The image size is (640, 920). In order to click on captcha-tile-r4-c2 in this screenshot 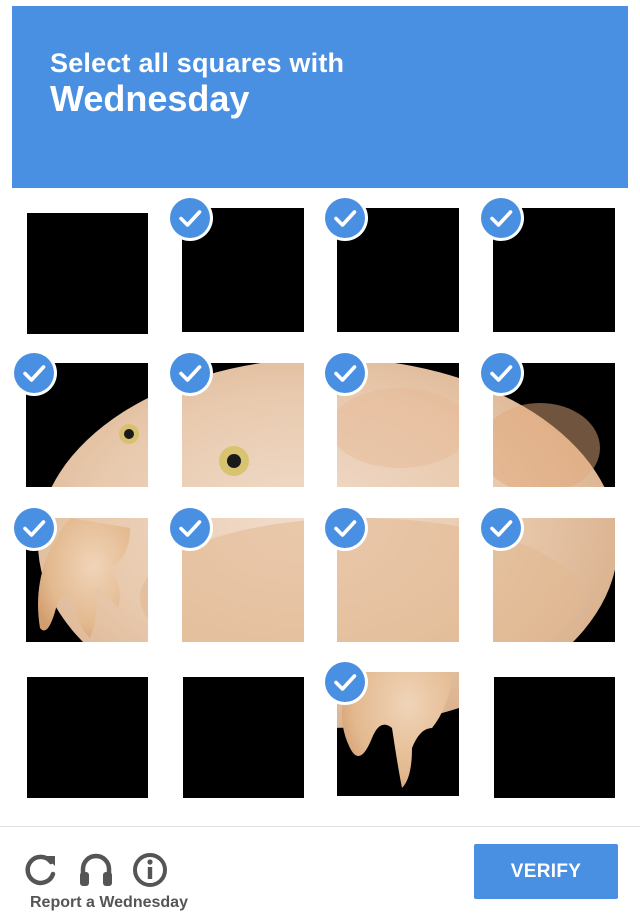, I will do `click(234, 730)`.